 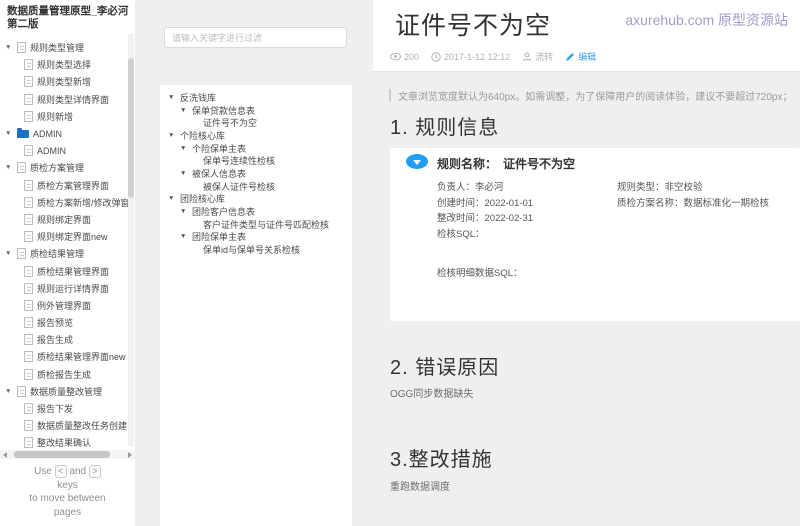 I want to click on hint-text: to move between, so click(x=67, y=498).